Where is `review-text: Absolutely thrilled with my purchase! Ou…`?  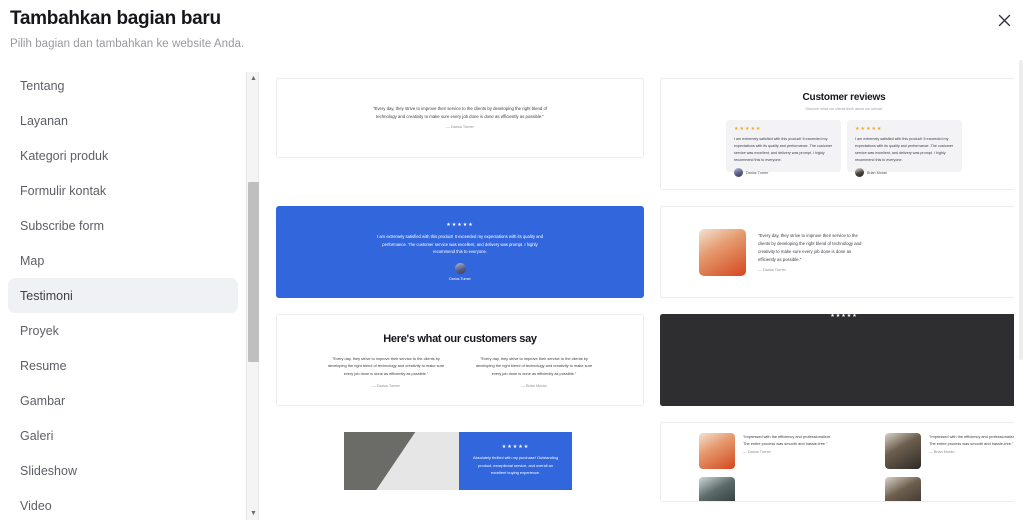 review-text: Absolutely thrilled with my purchase! Ou… is located at coordinates (515, 465).